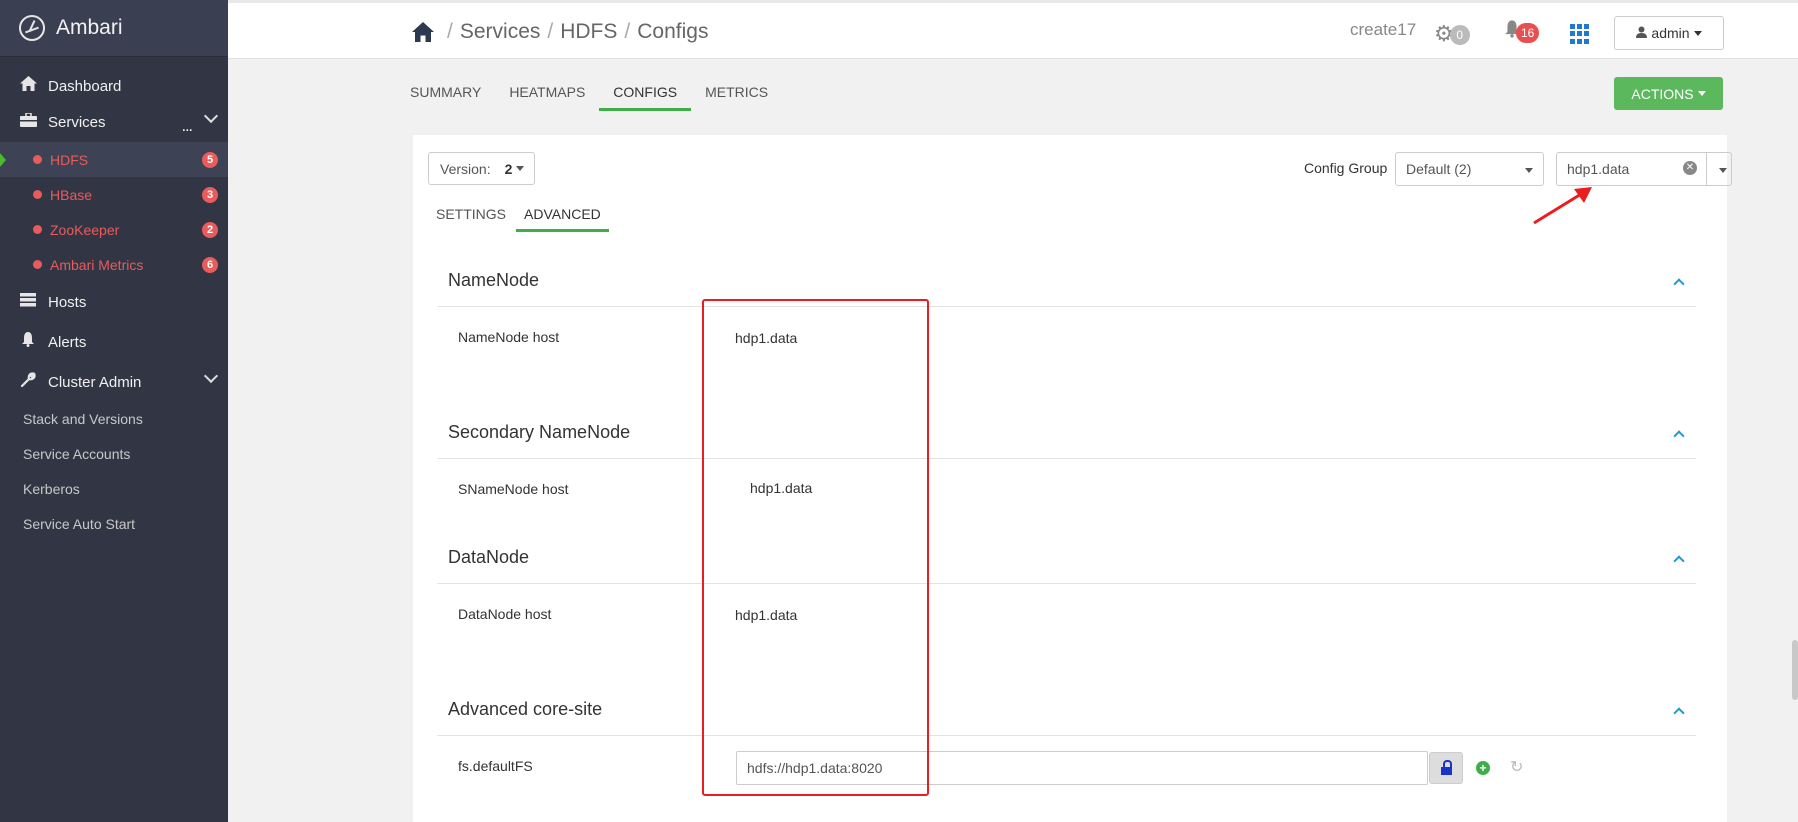  What do you see at coordinates (1631, 169) in the screenshot?
I see `config-filter-input: hdp1.data ✕` at bounding box center [1631, 169].